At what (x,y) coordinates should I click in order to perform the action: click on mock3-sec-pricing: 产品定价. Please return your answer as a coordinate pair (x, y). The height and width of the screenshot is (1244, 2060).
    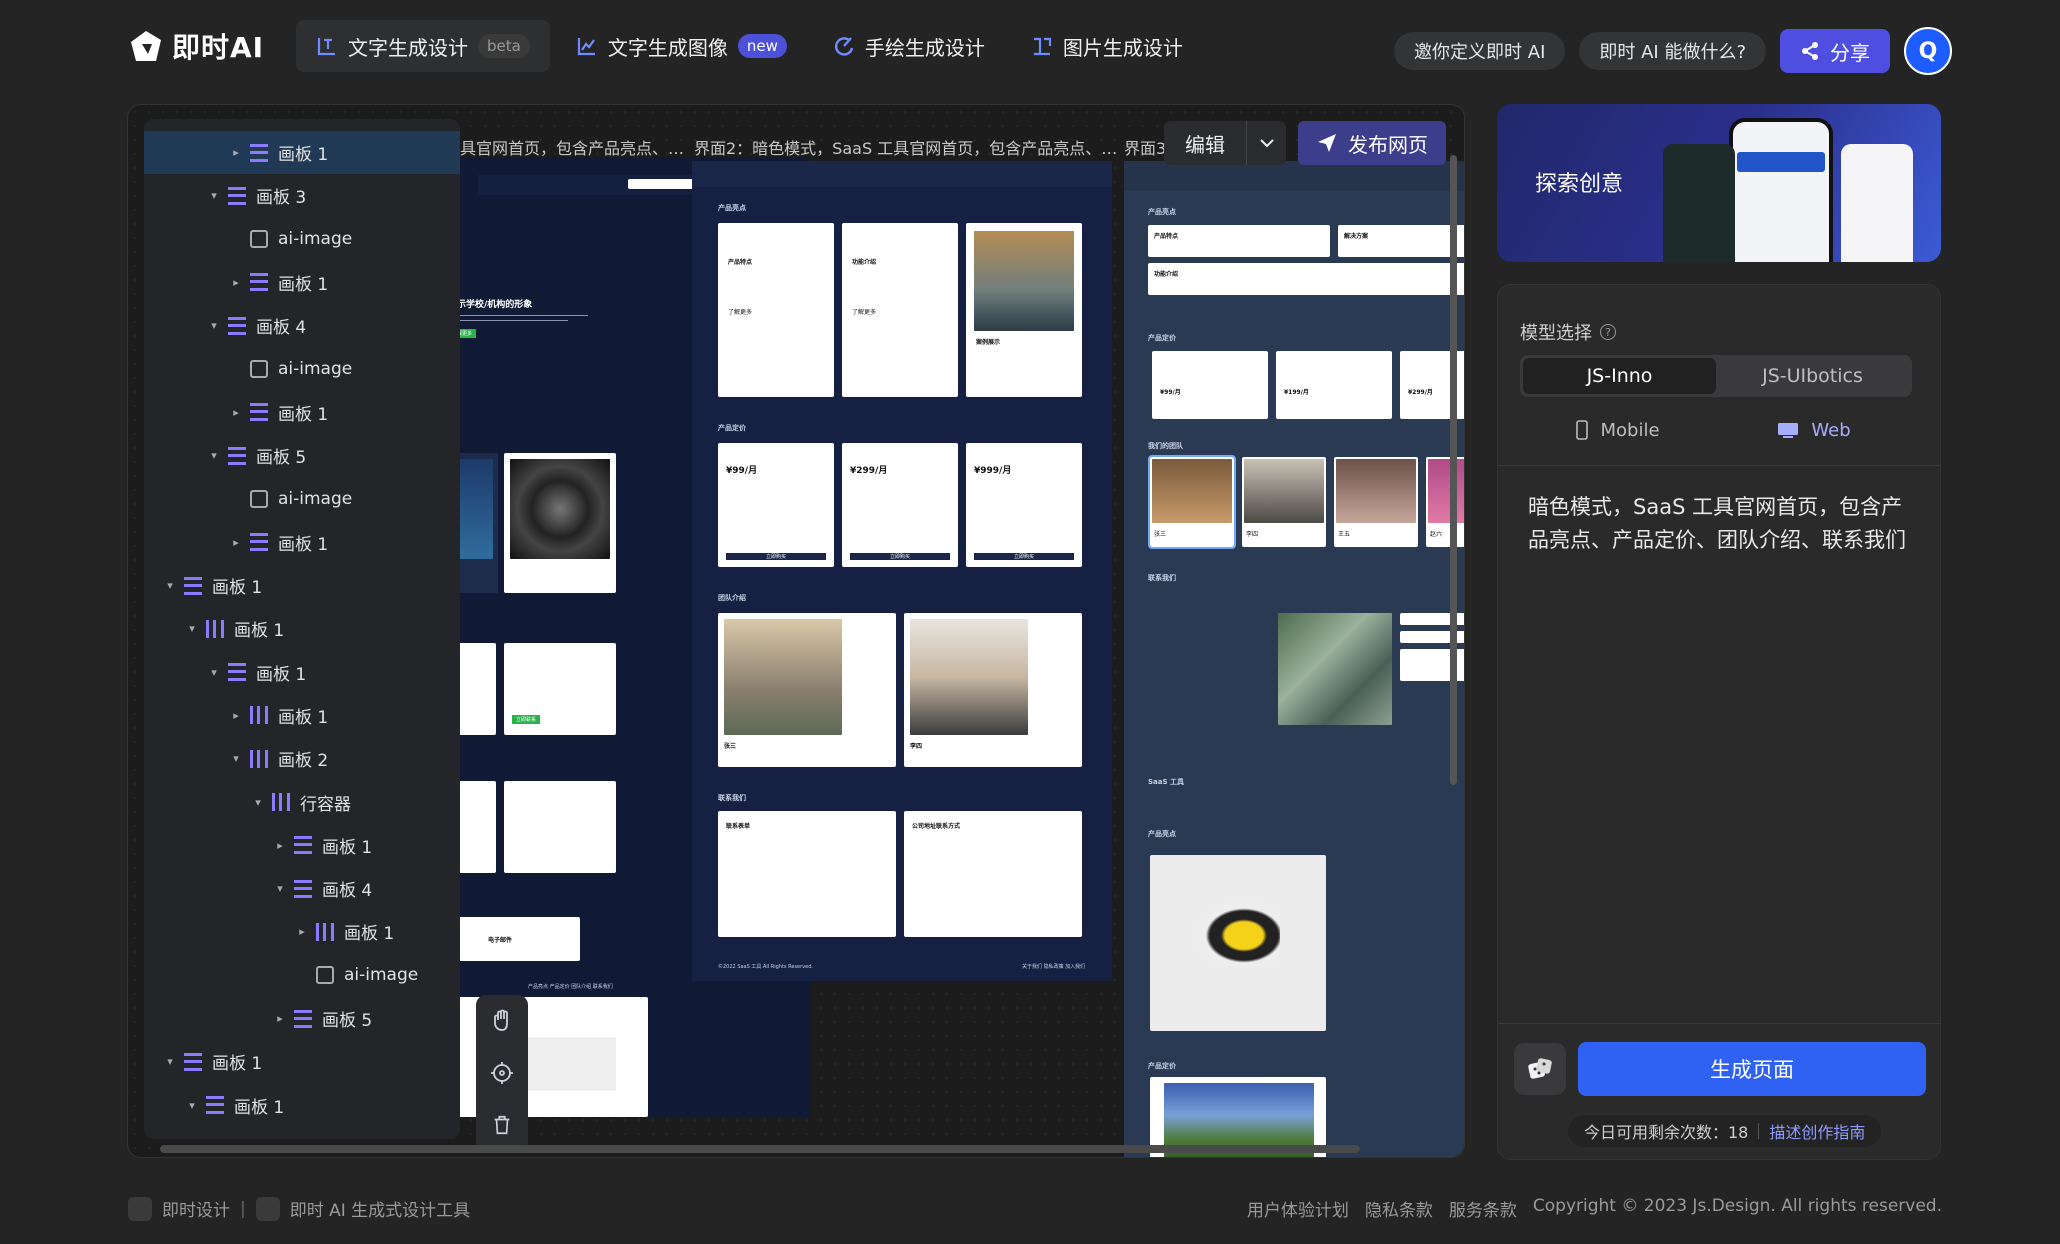
    Looking at the image, I should click on (1162, 338).